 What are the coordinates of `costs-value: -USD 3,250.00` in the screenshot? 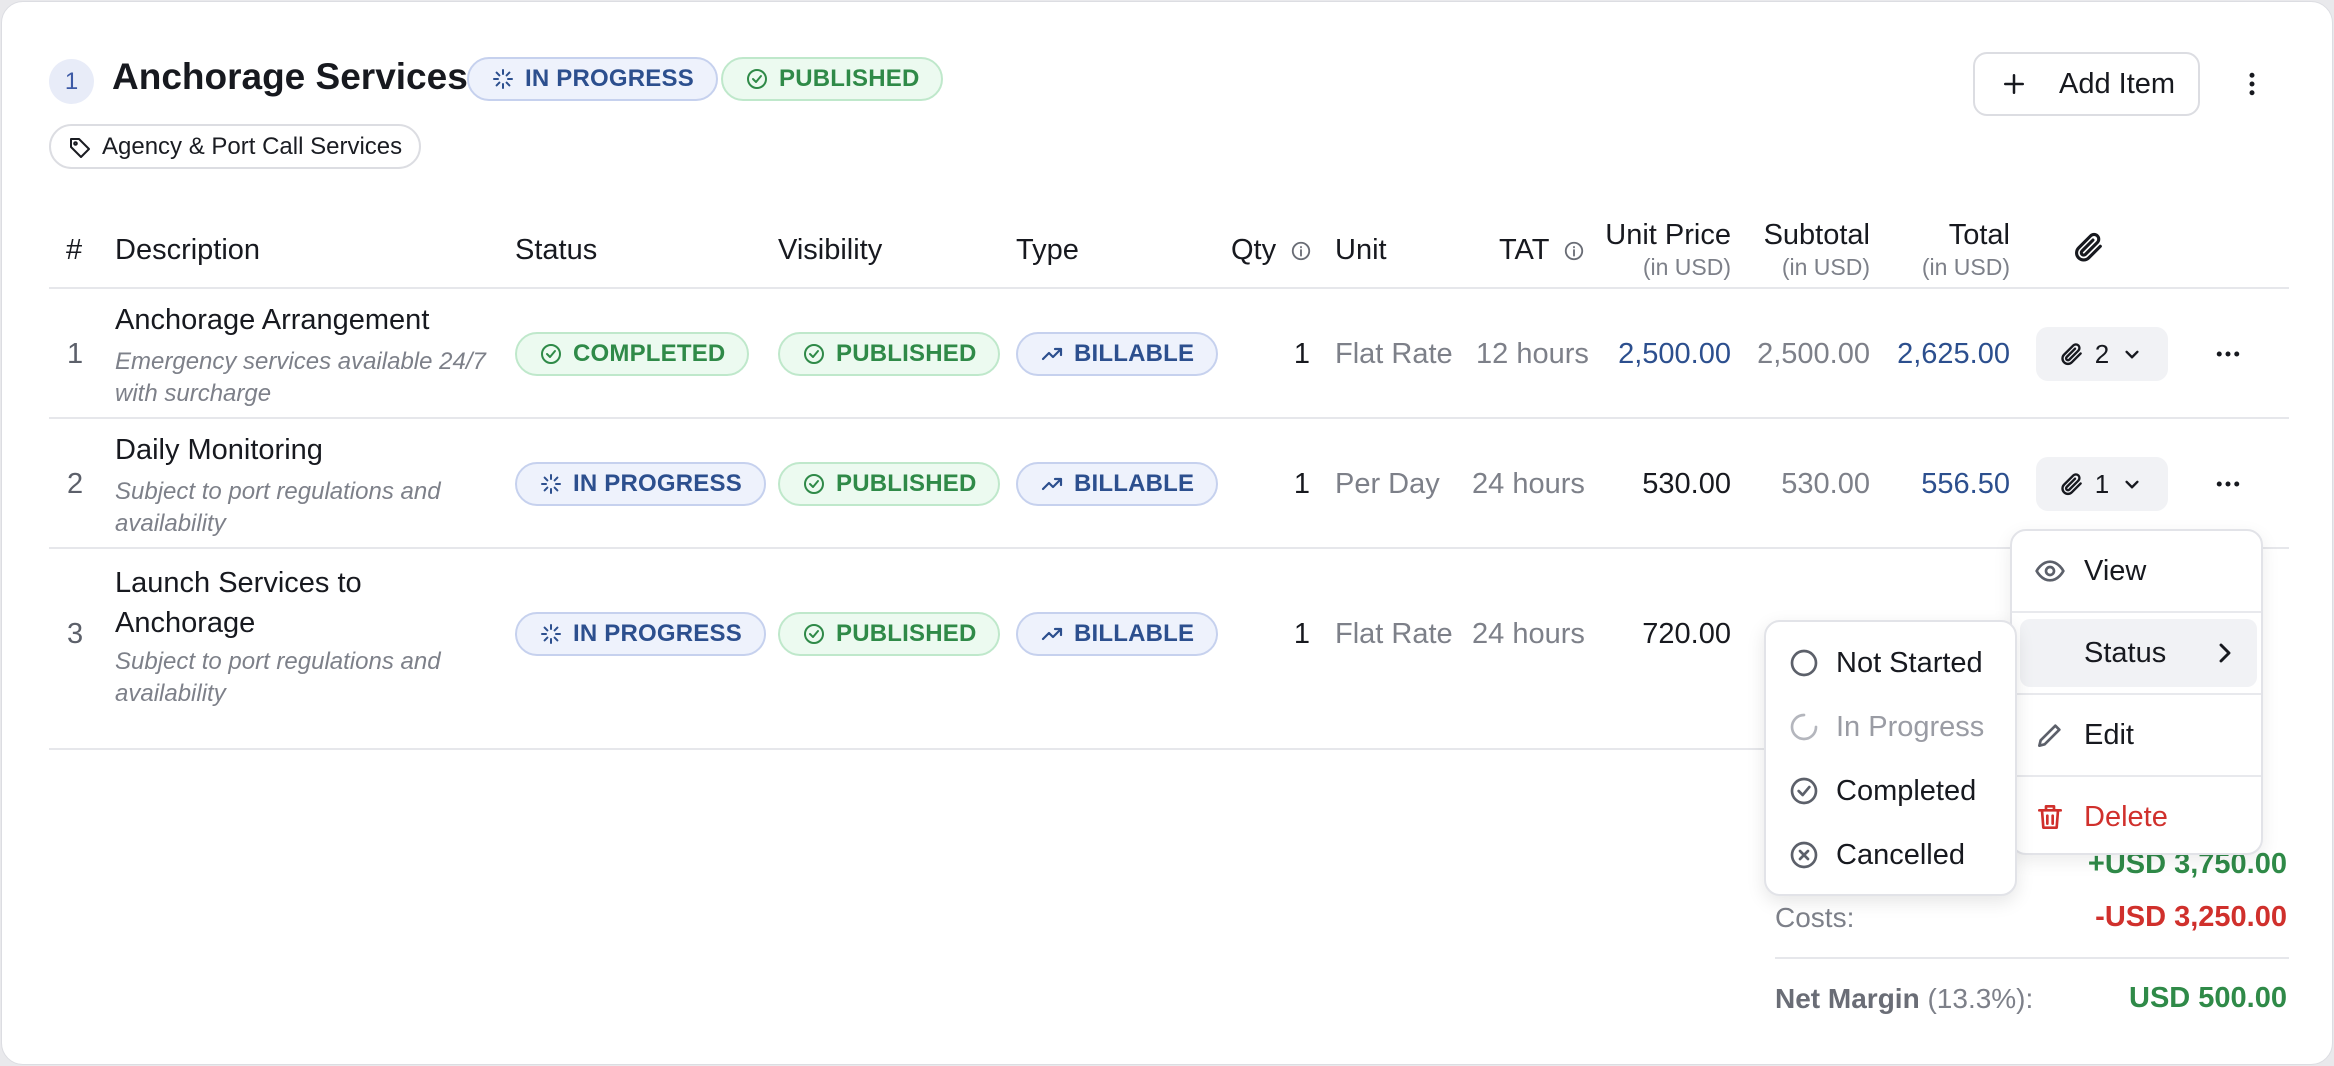 It's located at (2191, 917).